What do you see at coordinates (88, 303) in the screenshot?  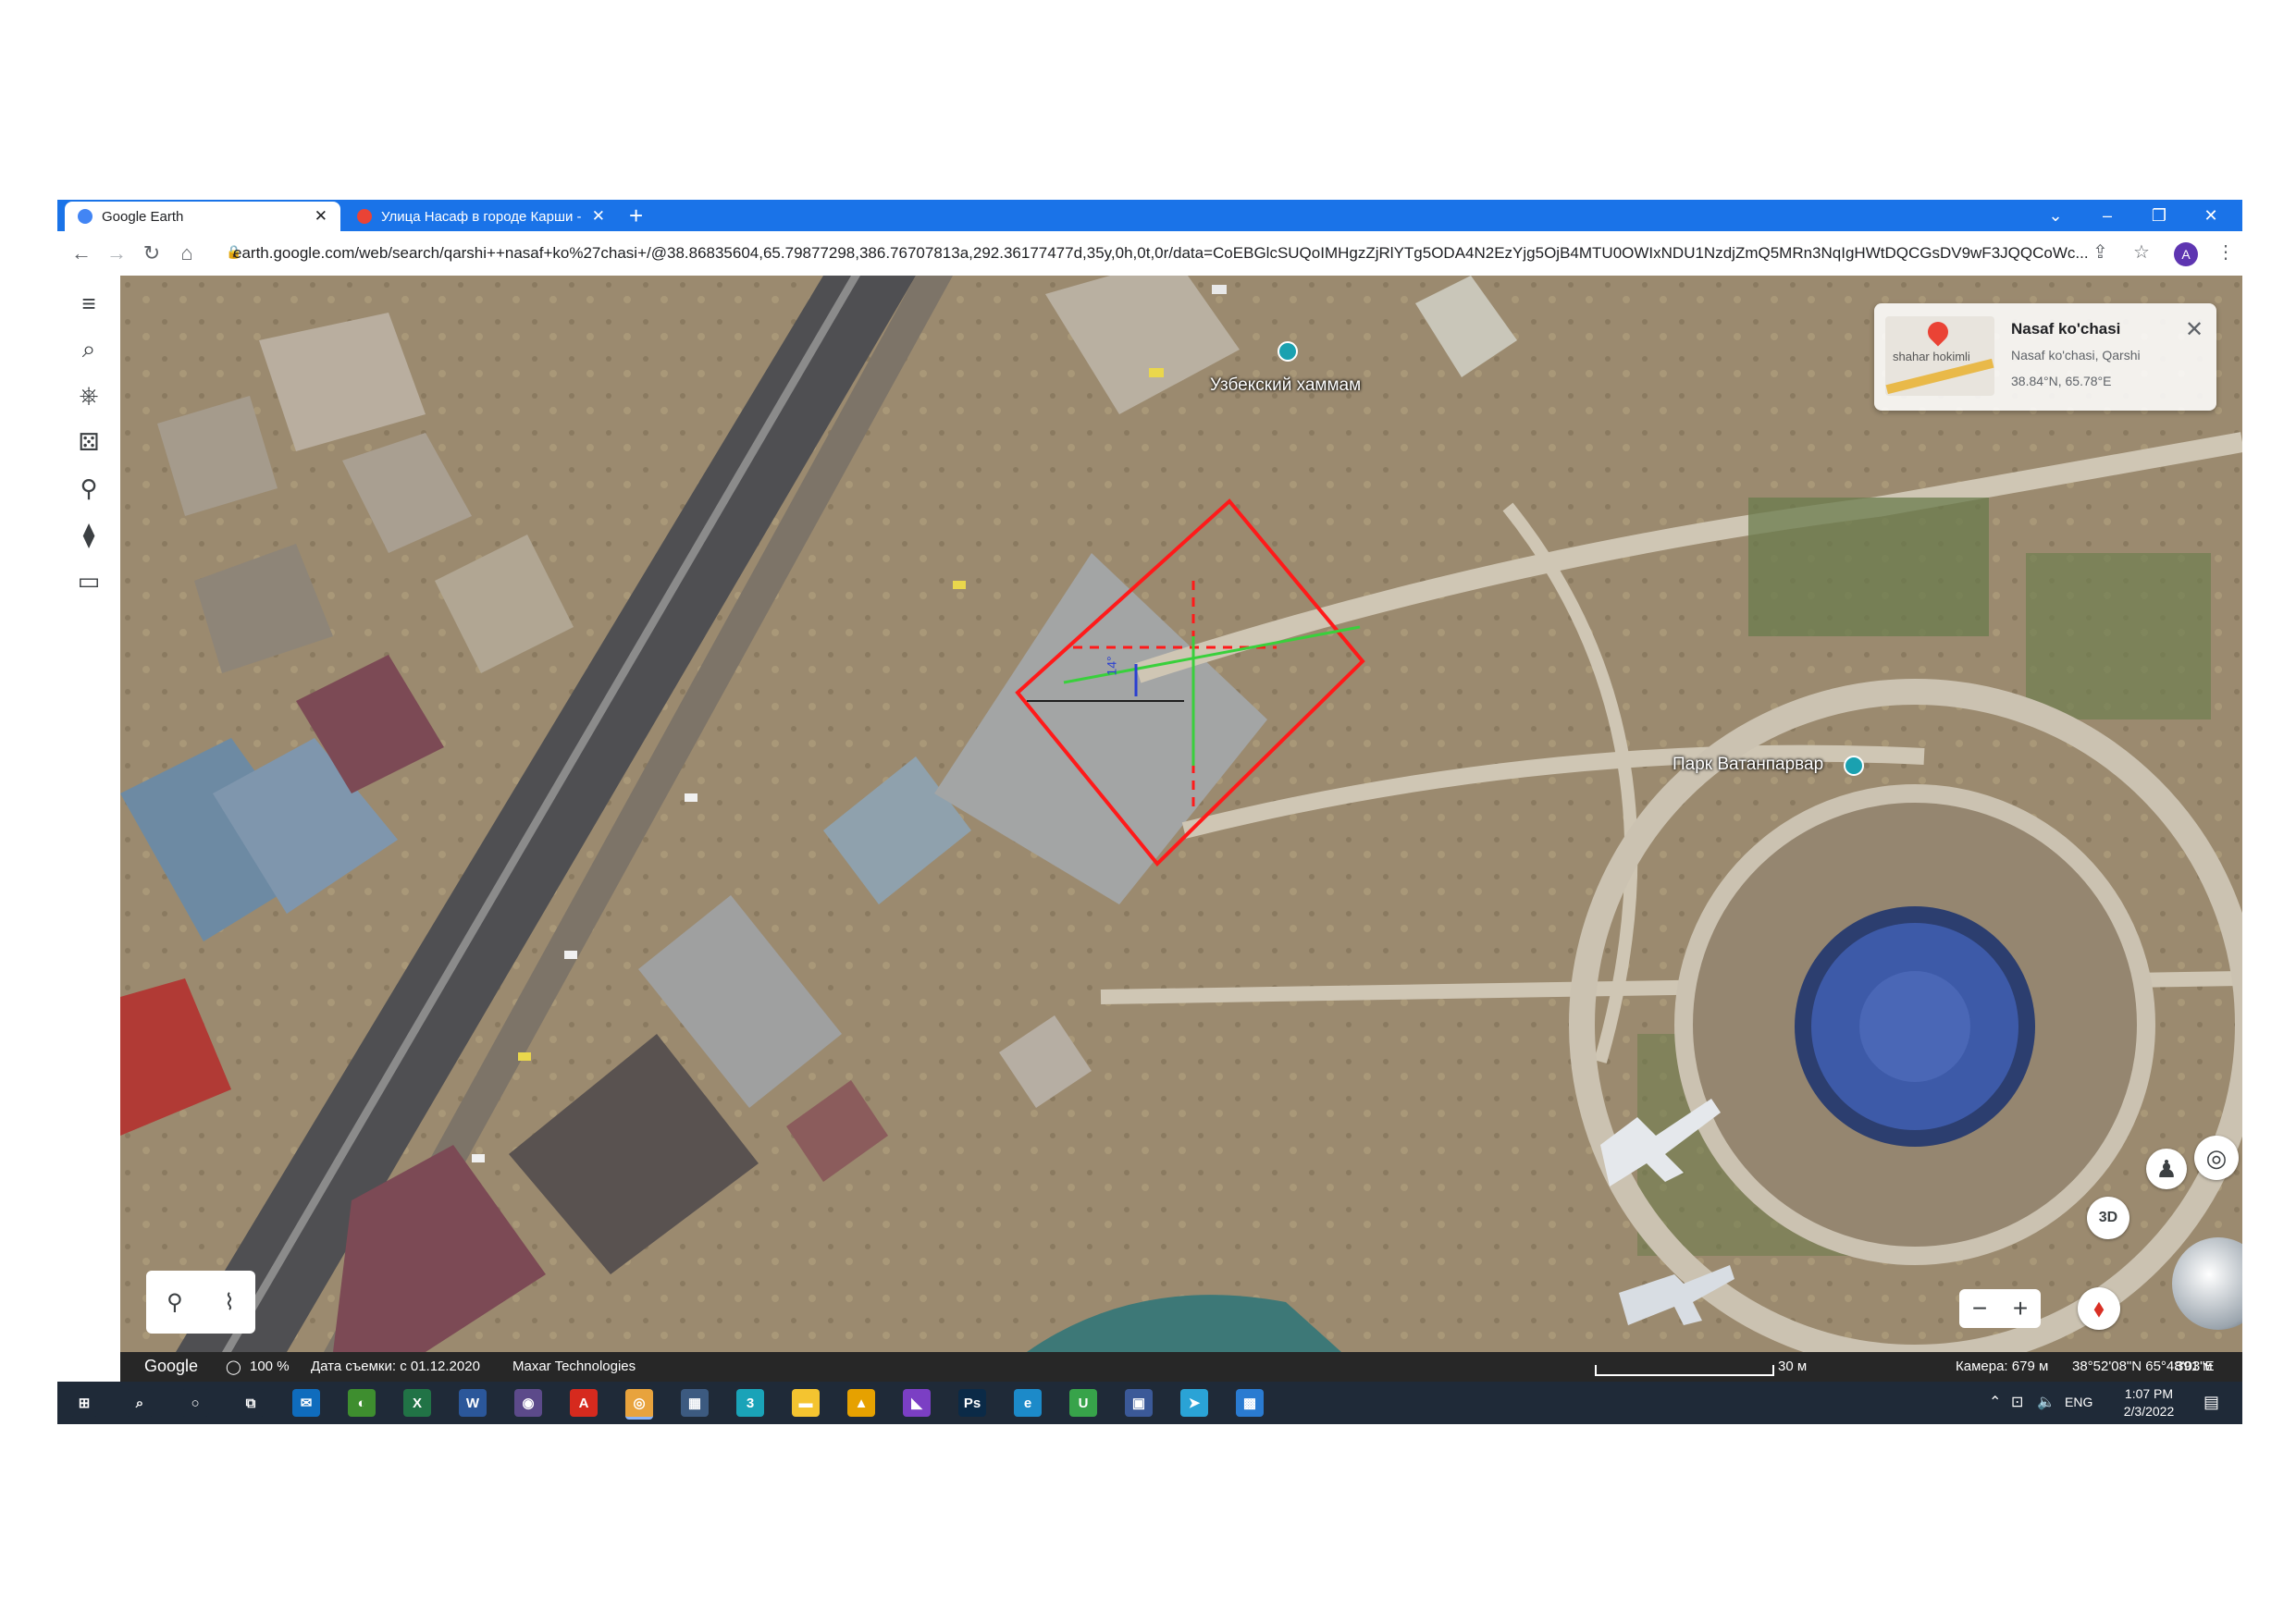 I see `menu-icon: ≡` at bounding box center [88, 303].